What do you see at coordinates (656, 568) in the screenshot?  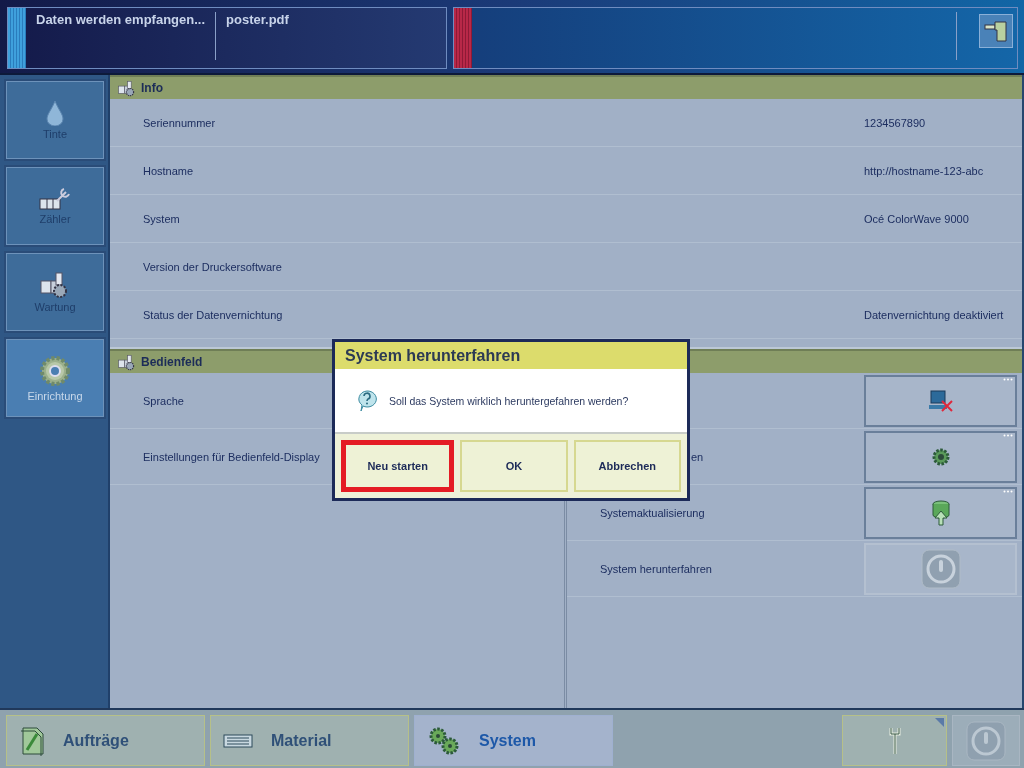 I see `action-label: System herunterfahren` at bounding box center [656, 568].